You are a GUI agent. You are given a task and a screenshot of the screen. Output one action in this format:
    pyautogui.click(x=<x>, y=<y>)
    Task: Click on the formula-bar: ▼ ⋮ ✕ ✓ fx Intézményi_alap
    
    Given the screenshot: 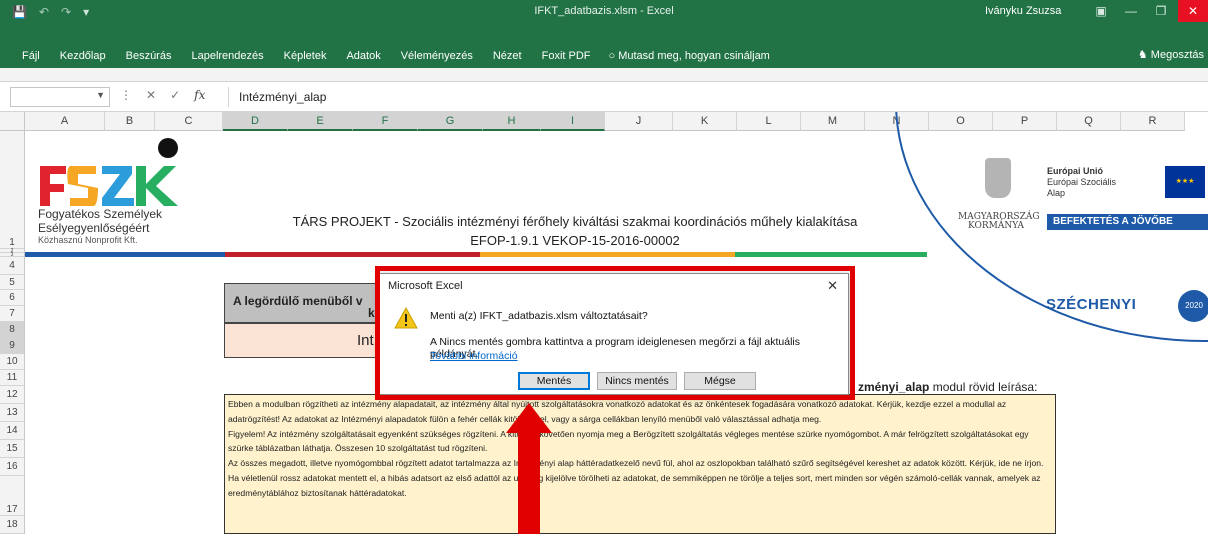 What is the action you would take?
    pyautogui.click(x=604, y=97)
    